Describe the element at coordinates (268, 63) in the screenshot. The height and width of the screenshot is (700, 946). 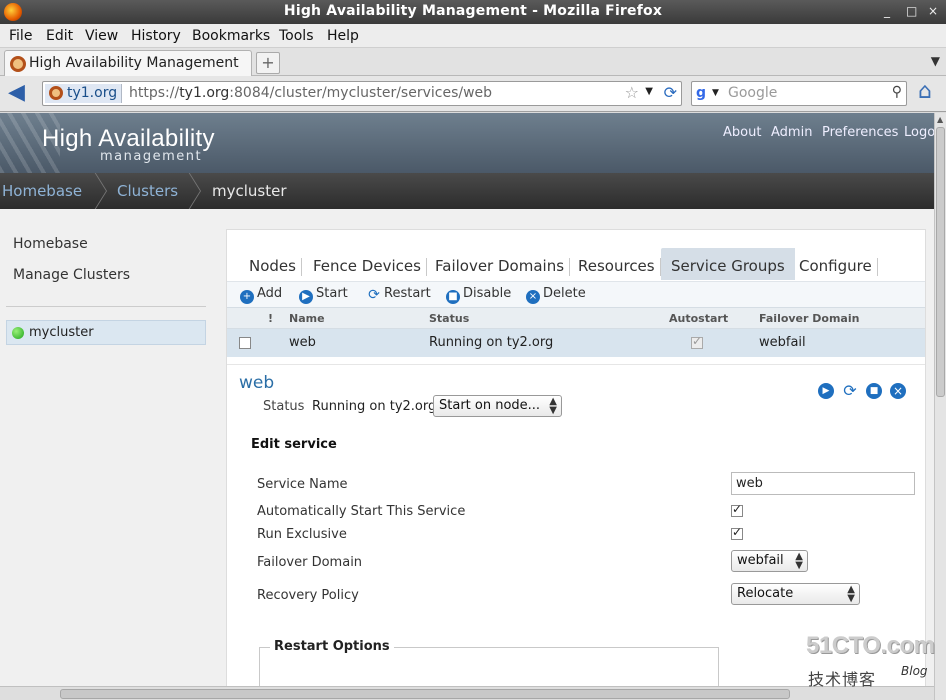
I see `new-tab-button: +` at that location.